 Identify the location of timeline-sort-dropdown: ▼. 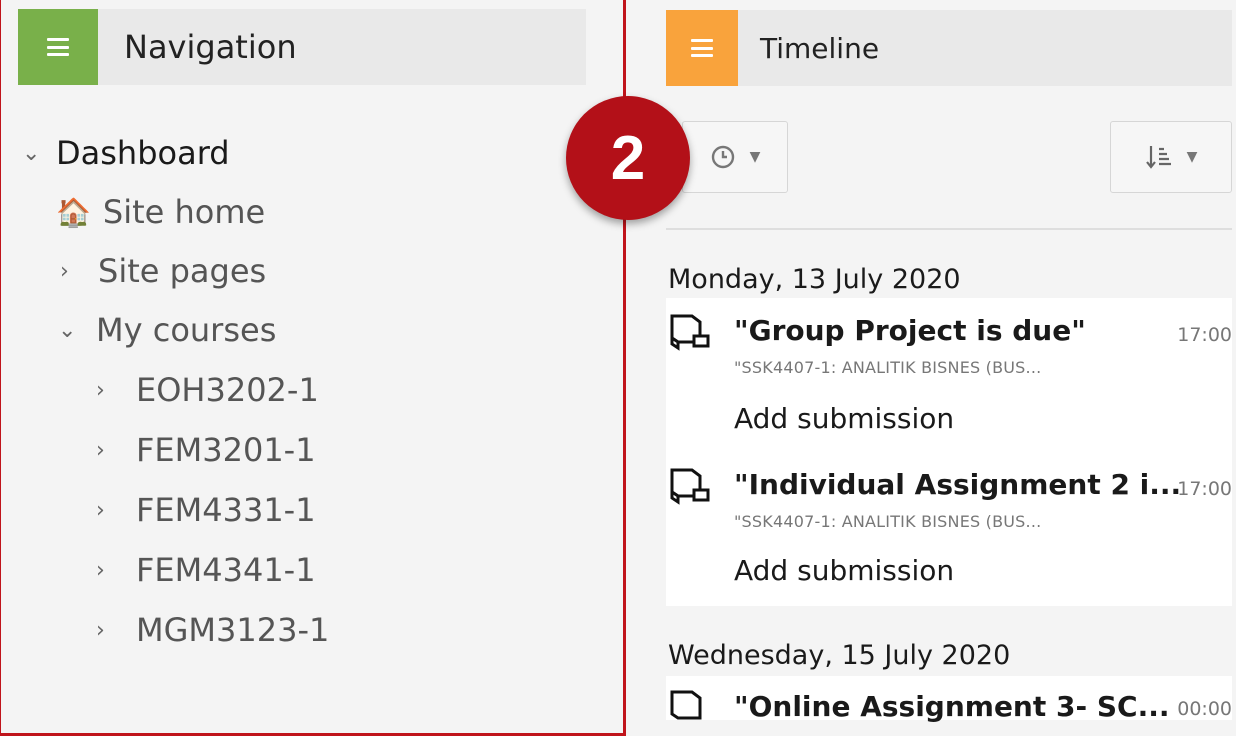
(1171, 157).